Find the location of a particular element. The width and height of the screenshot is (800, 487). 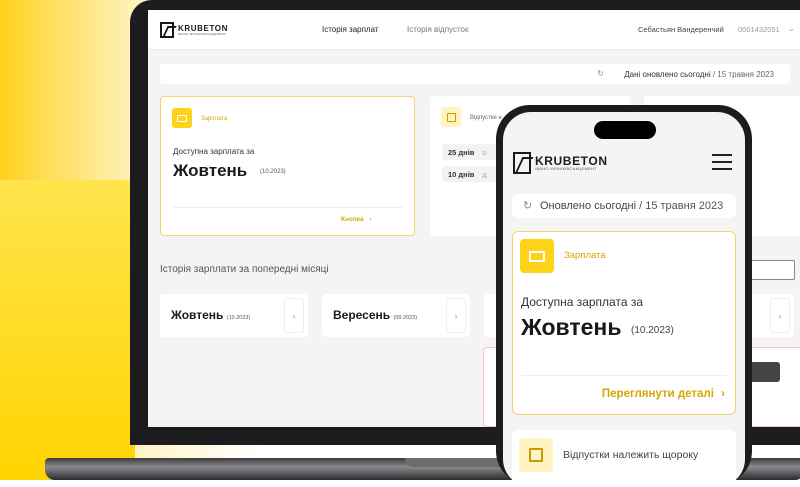

history-period: (09.2023) is located at coordinates (405, 318).